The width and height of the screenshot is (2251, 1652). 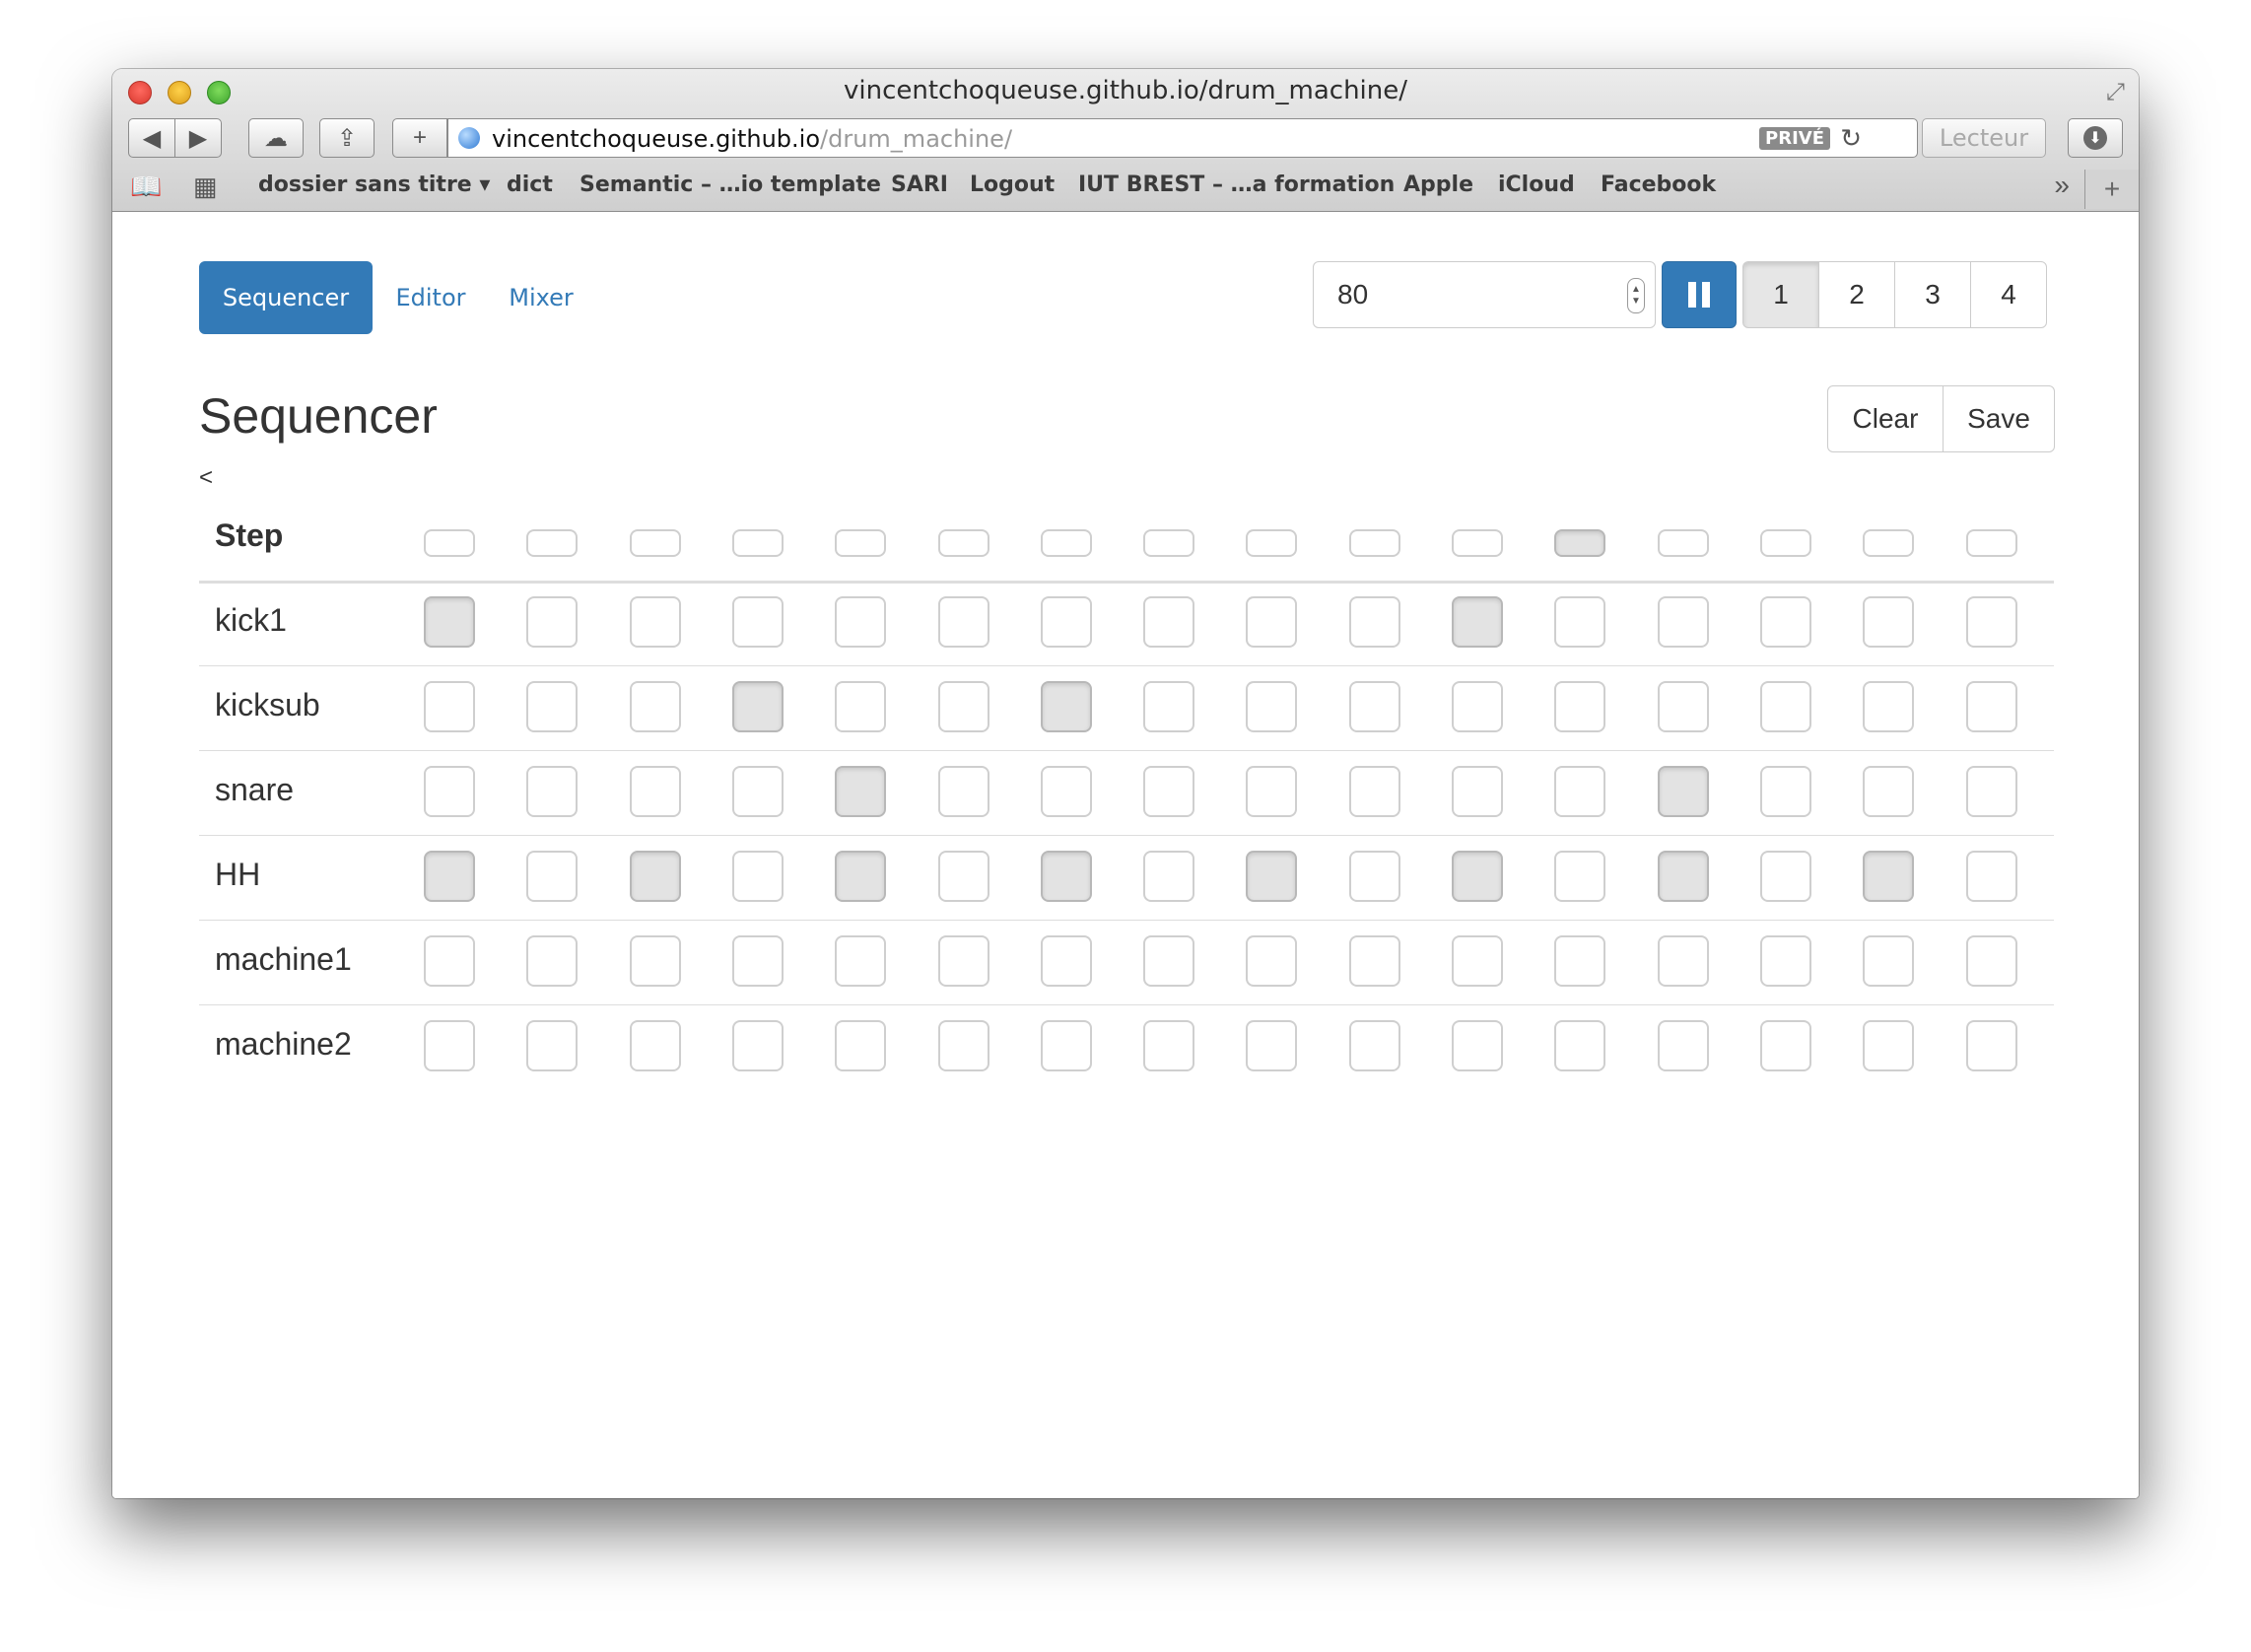 I want to click on pattern-4-button: 4, so click(x=2009, y=294).